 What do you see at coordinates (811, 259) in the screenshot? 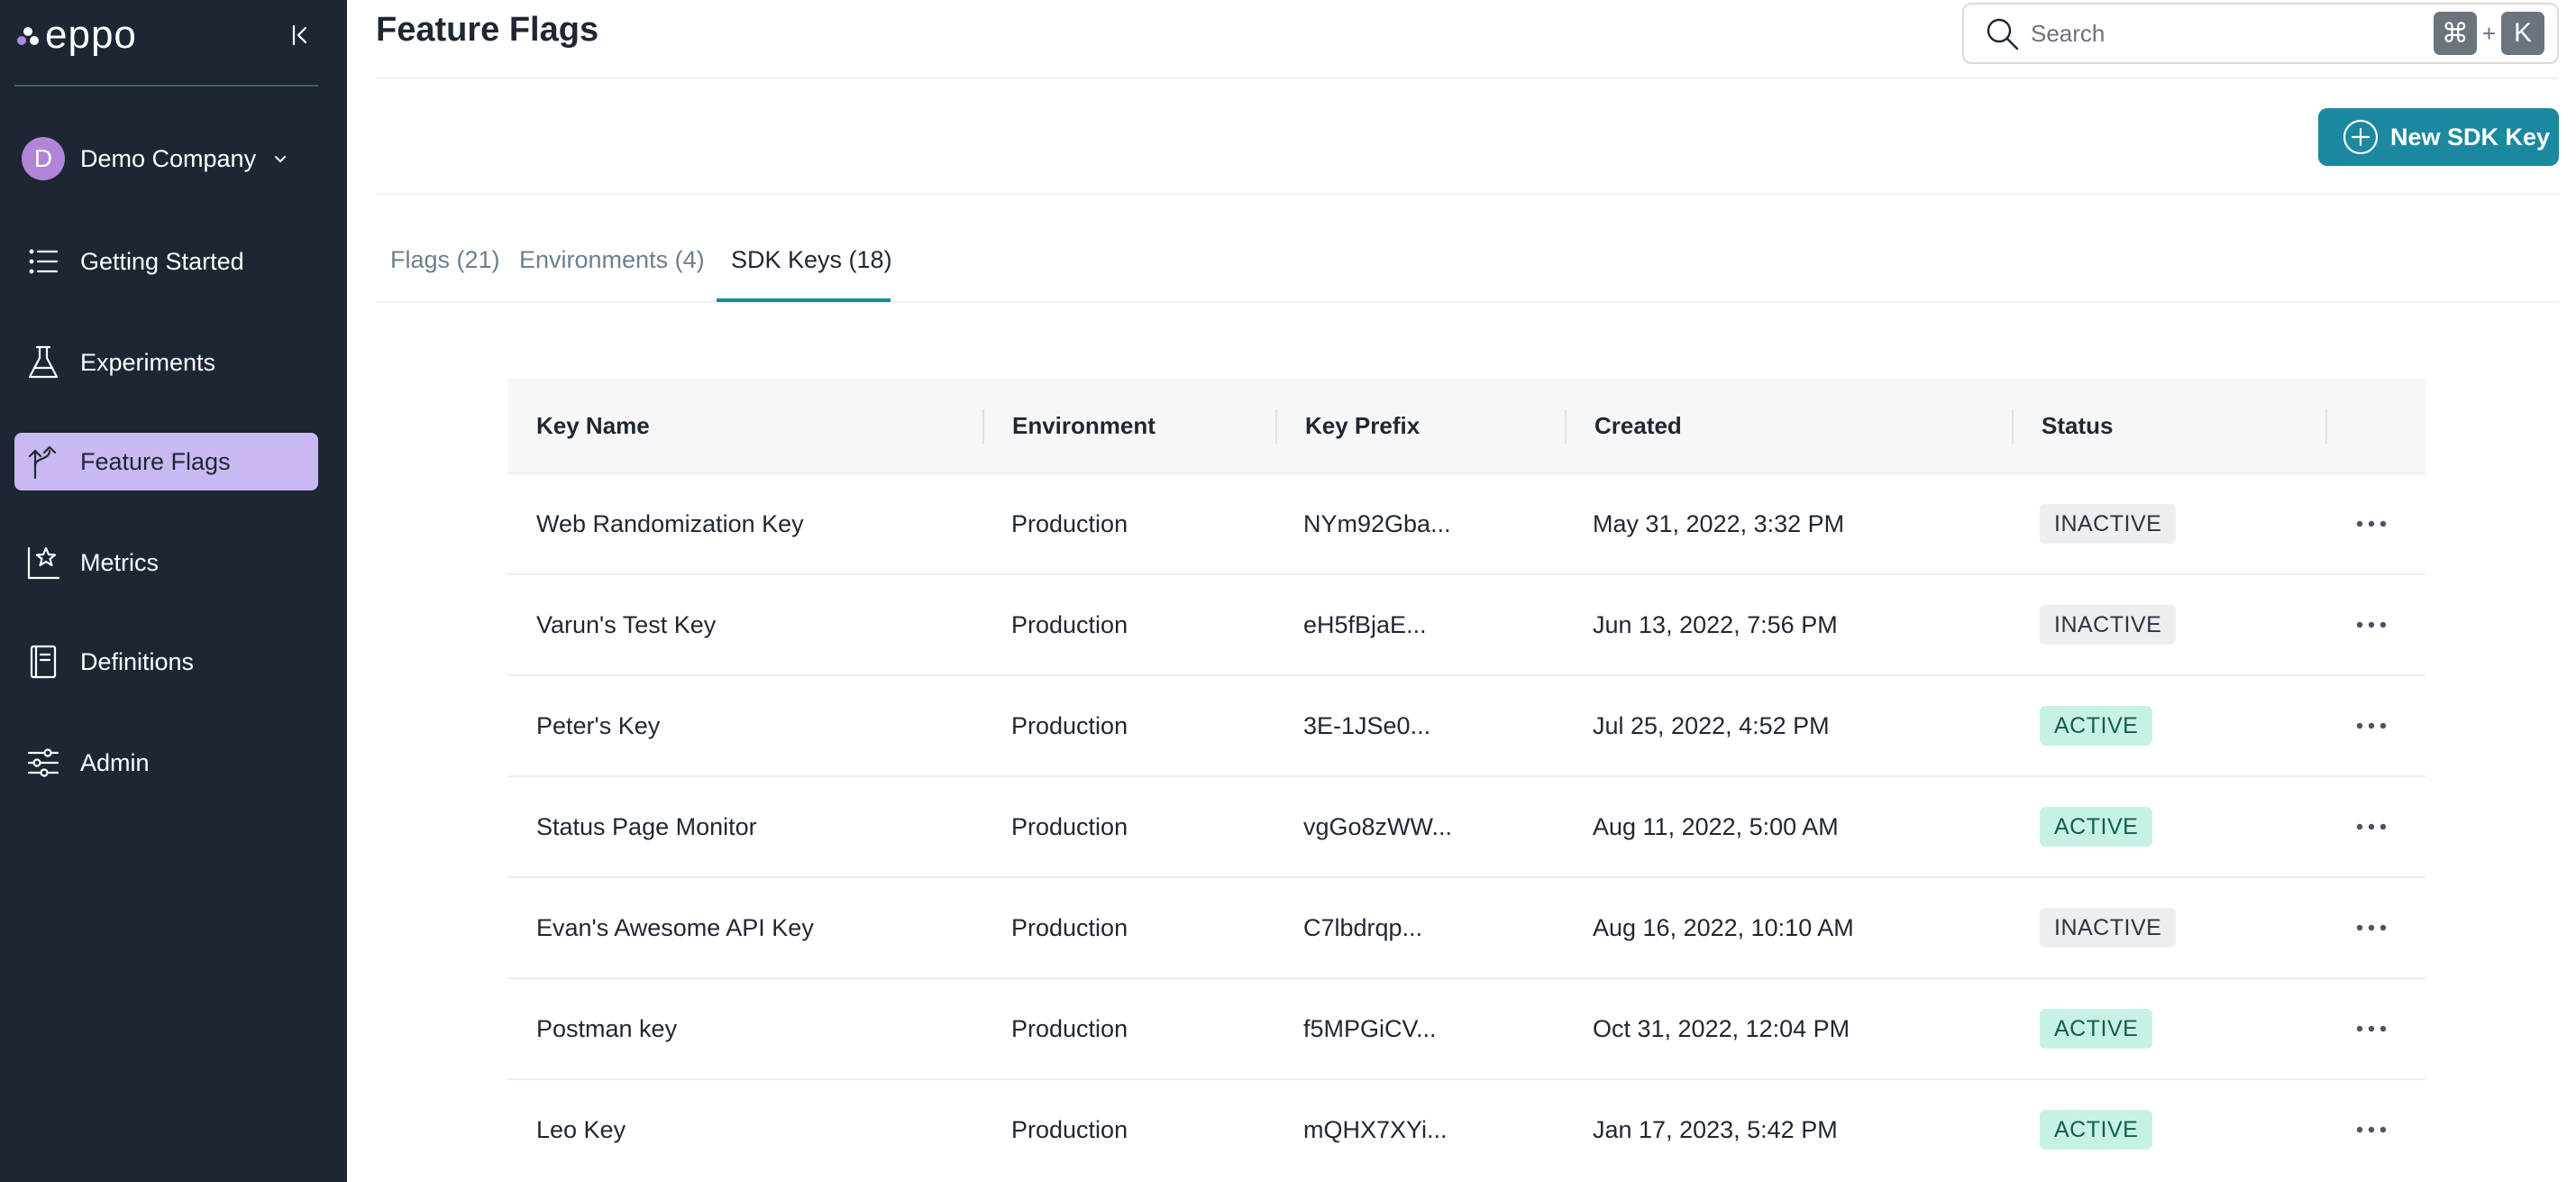
I see `tab-sdk-keys: SDK Keys (18)` at bounding box center [811, 259].